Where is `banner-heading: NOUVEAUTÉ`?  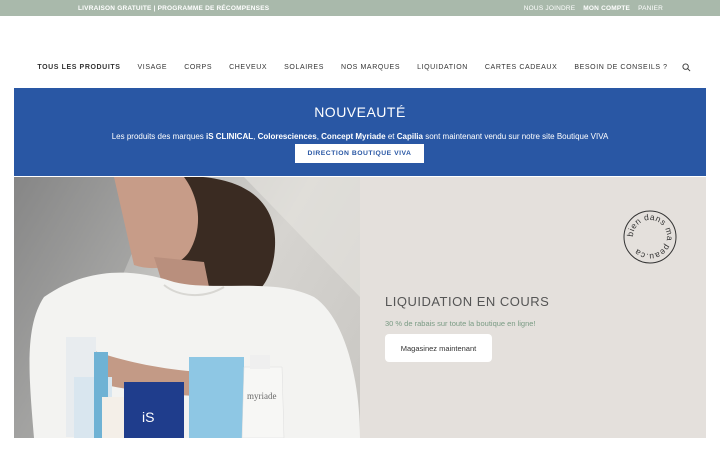
banner-heading: NOUVEAUTÉ is located at coordinates (360, 112).